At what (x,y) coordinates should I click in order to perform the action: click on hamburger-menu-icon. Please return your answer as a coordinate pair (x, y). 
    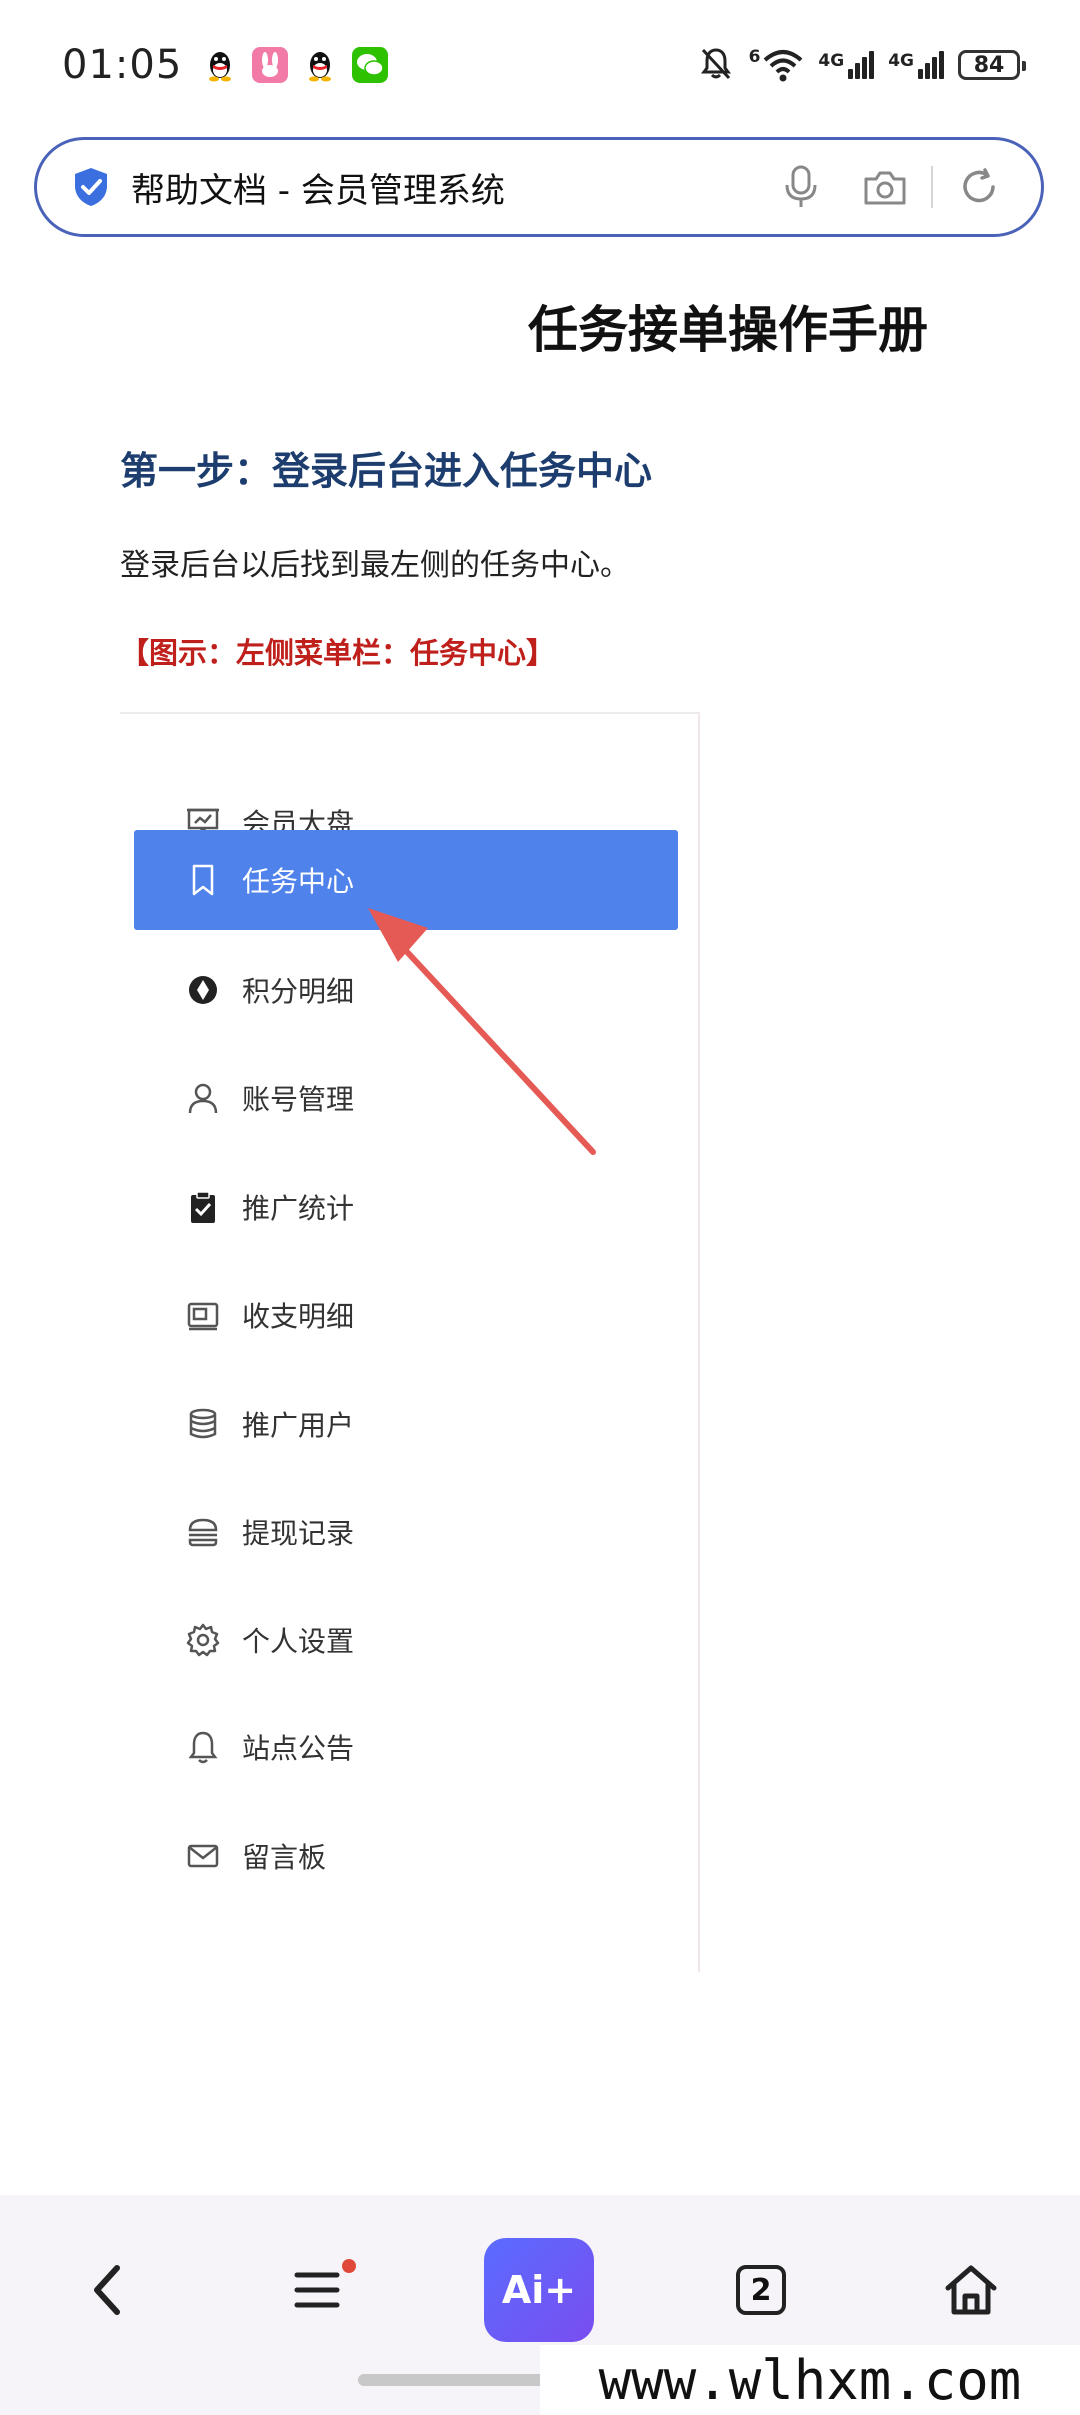
    Looking at the image, I should click on (317, 2290).